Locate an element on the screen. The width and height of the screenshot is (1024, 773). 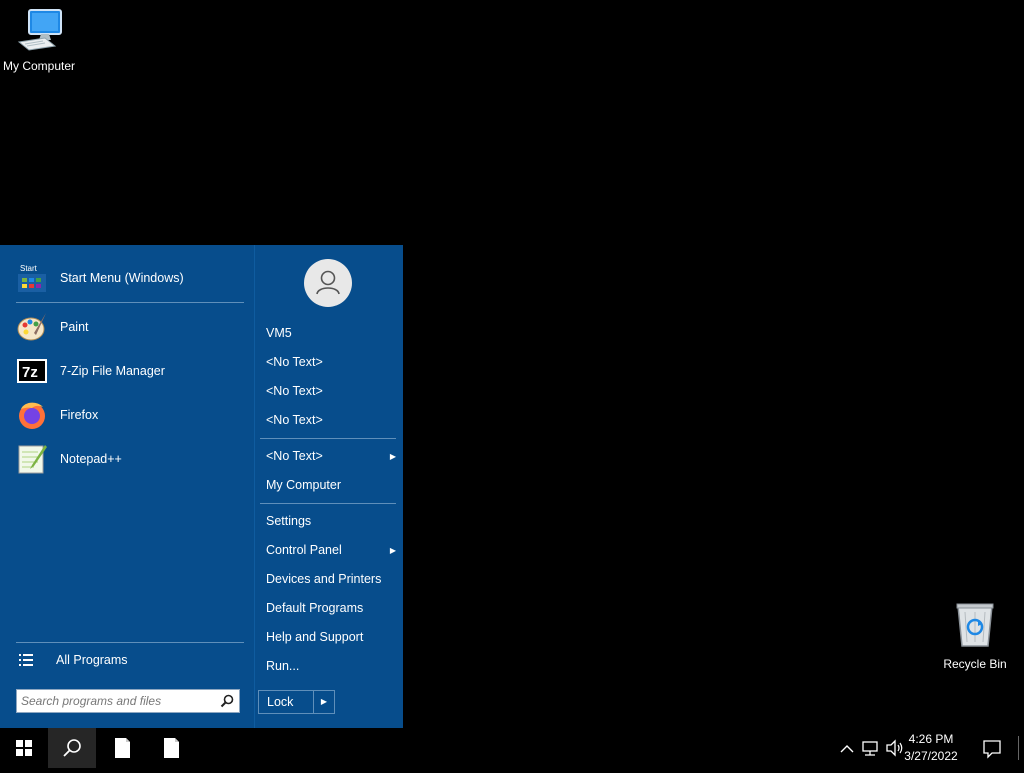
pinned-item-firefox: Firefox is located at coordinates (131, 415).